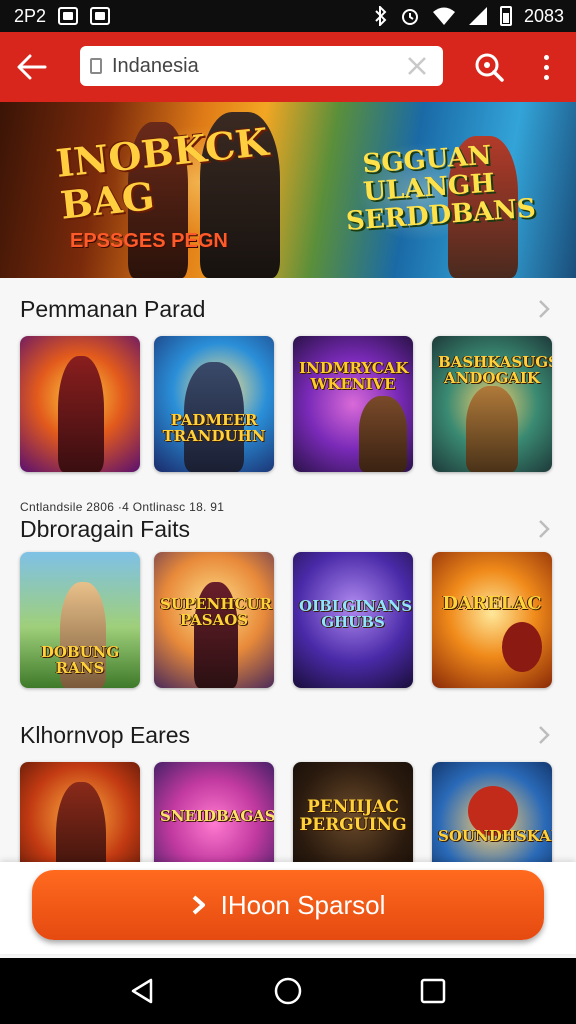  What do you see at coordinates (217, 816) in the screenshot?
I see `game-title: SNEIDBAGAS` at bounding box center [217, 816].